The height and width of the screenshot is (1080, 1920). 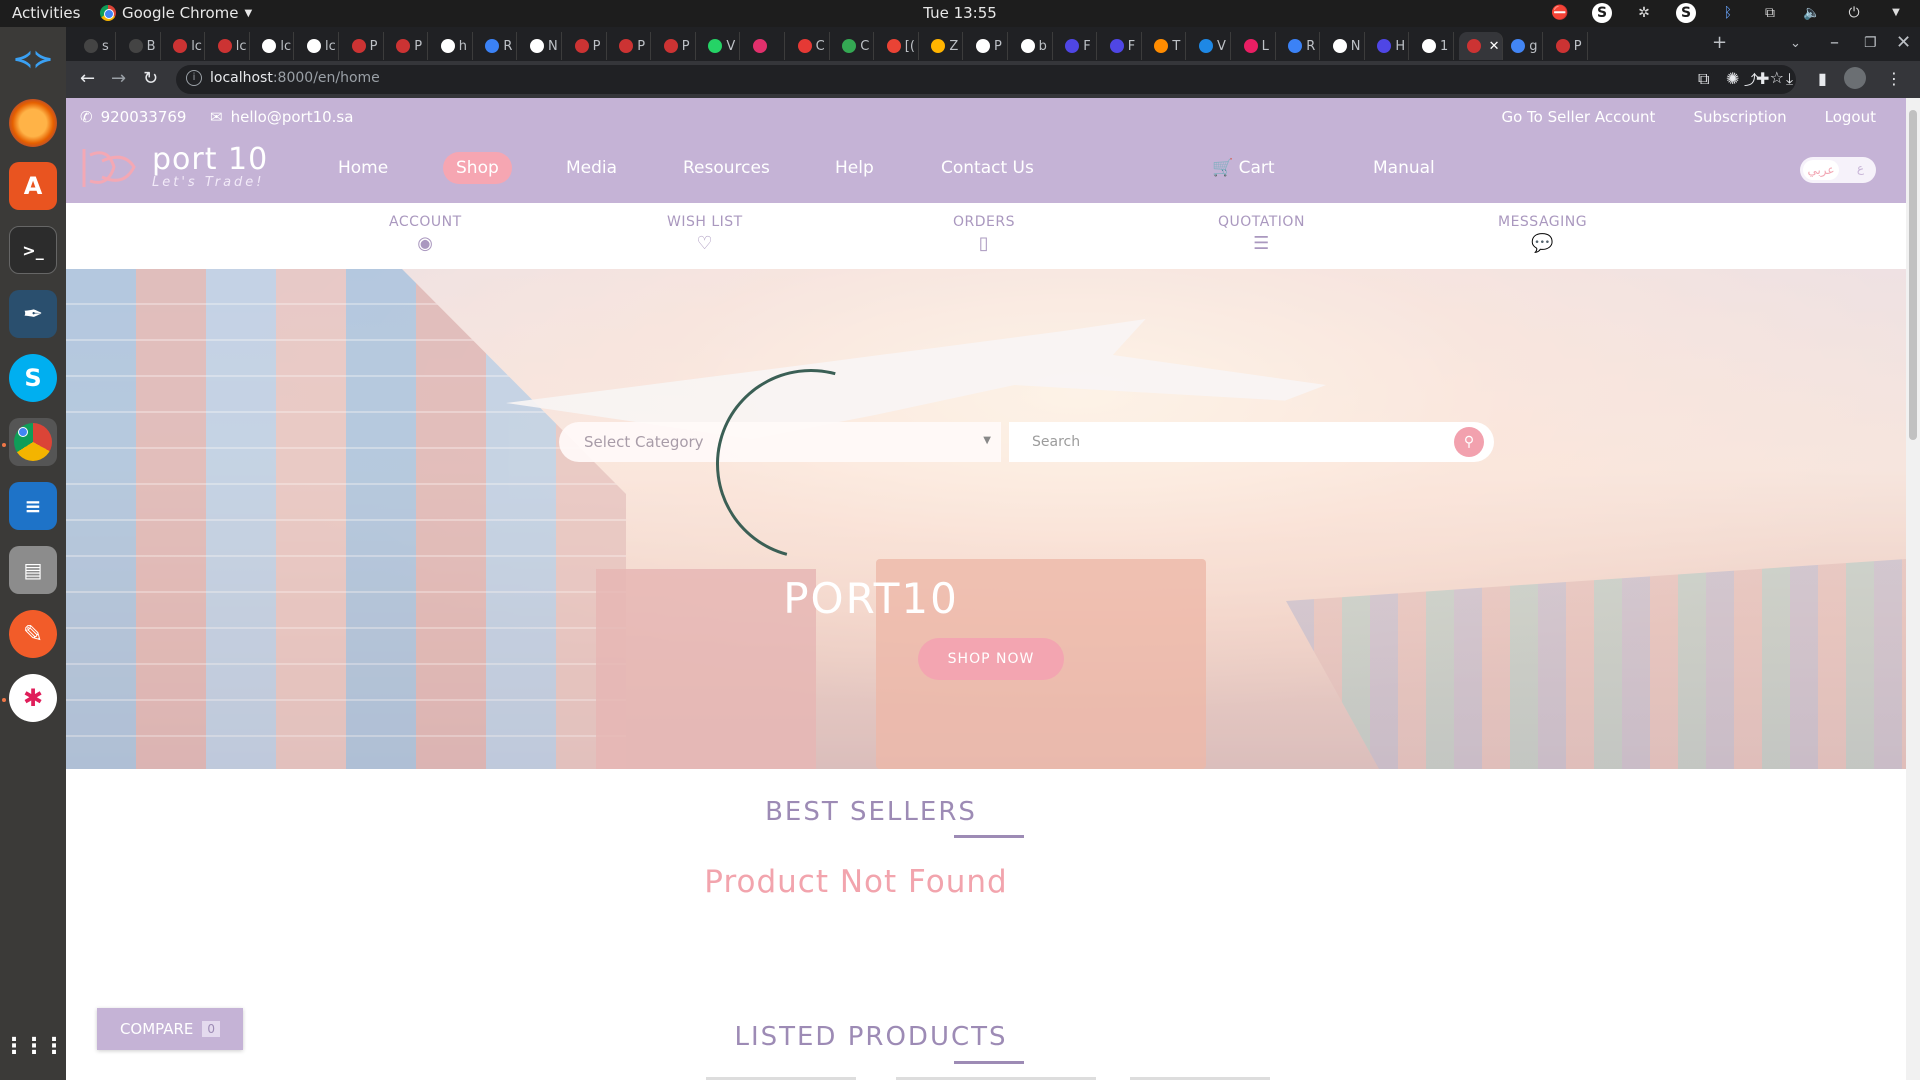 What do you see at coordinates (765, 46) in the screenshot?
I see `browser-tab` at bounding box center [765, 46].